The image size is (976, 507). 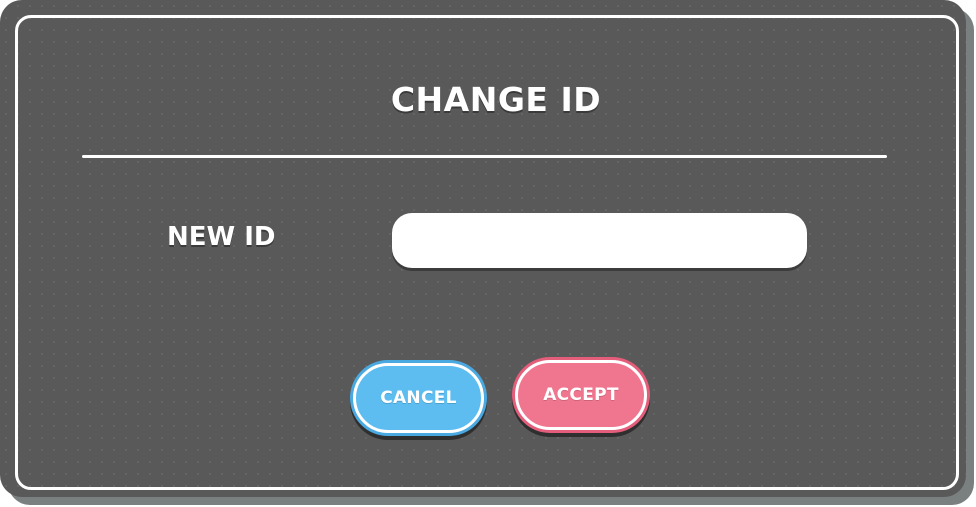 I want to click on dialog-title: CHANGE ID, so click(x=496, y=99).